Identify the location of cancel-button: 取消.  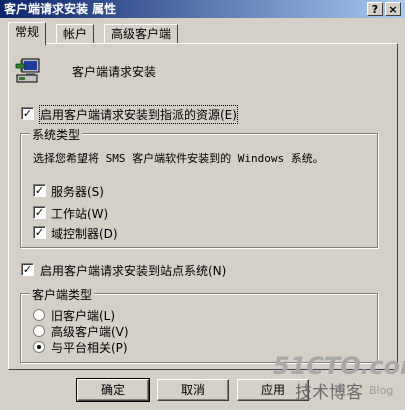
(193, 390).